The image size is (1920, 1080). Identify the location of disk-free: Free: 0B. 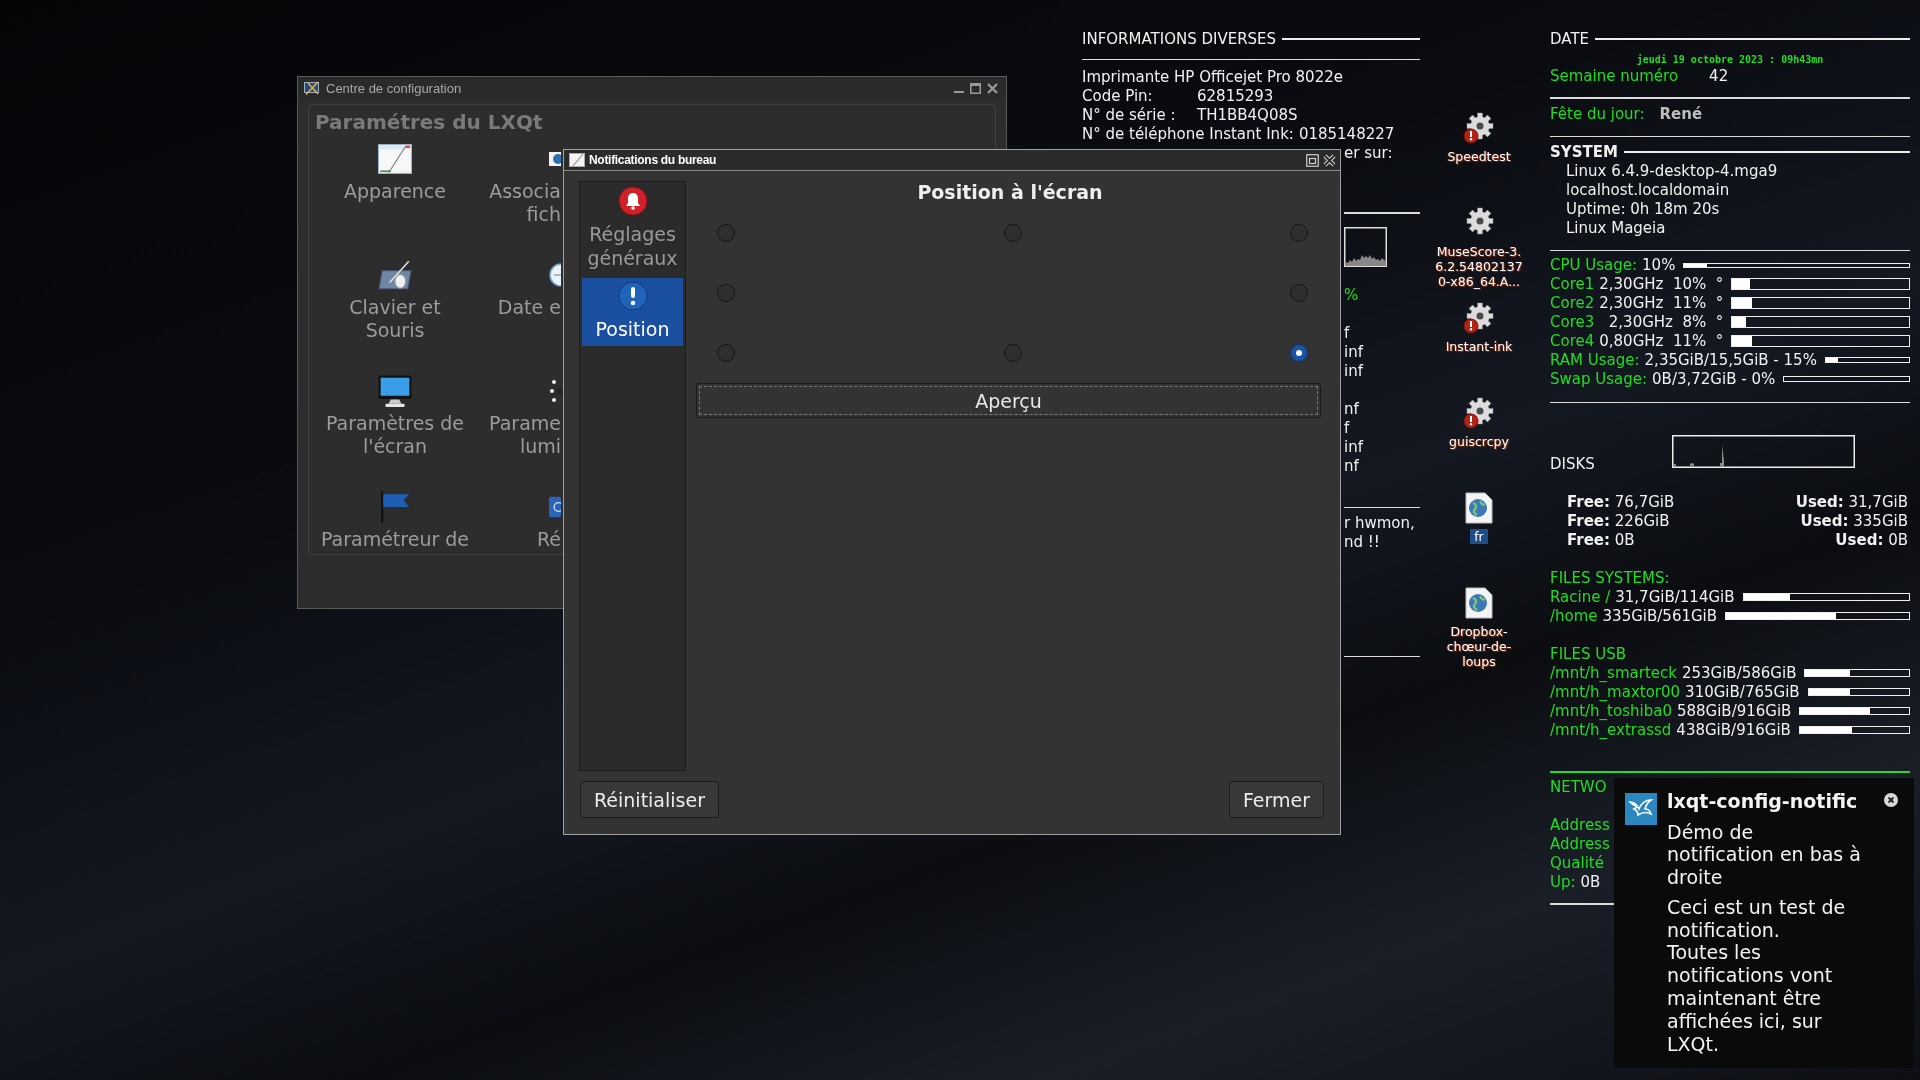
(1601, 540).